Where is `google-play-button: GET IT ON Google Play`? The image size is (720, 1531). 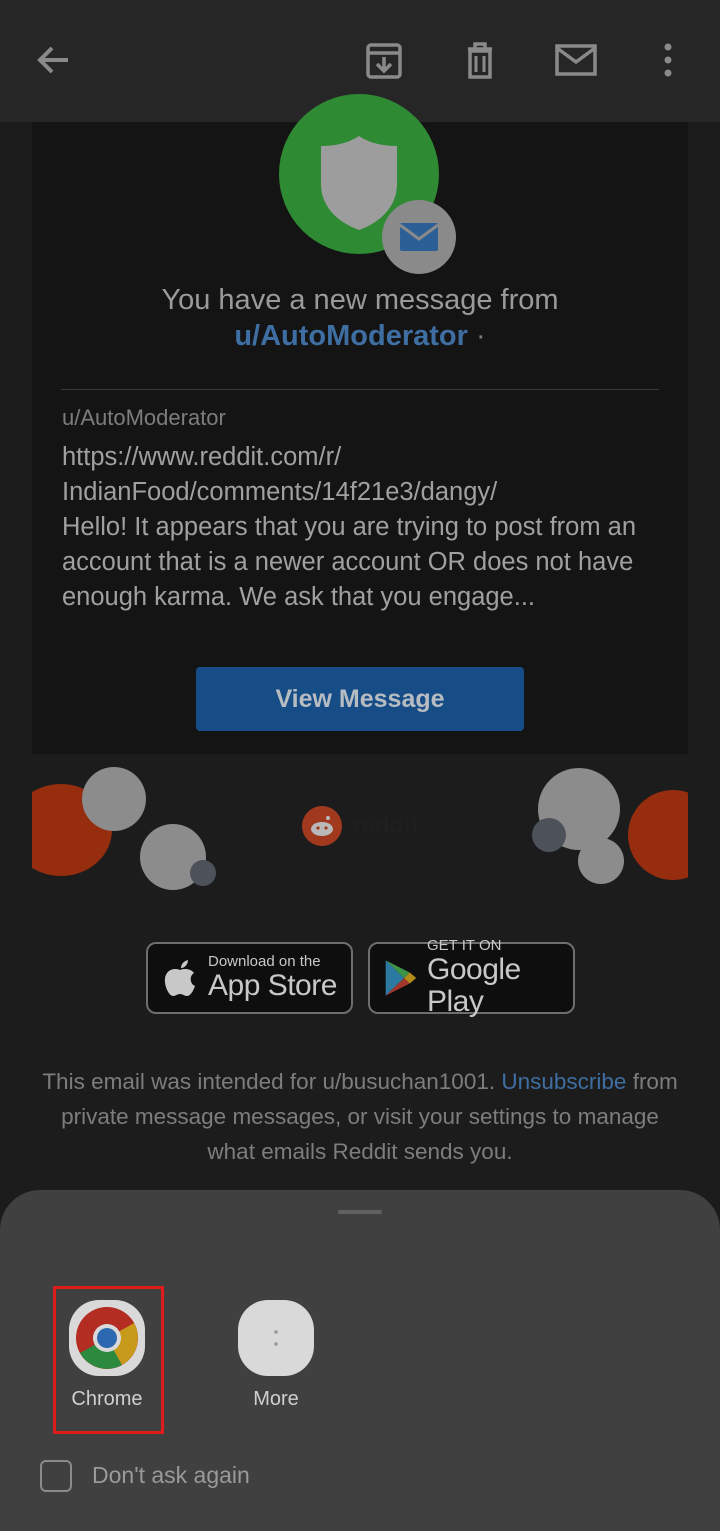 google-play-button: GET IT ON Google Play is located at coordinates (471, 978).